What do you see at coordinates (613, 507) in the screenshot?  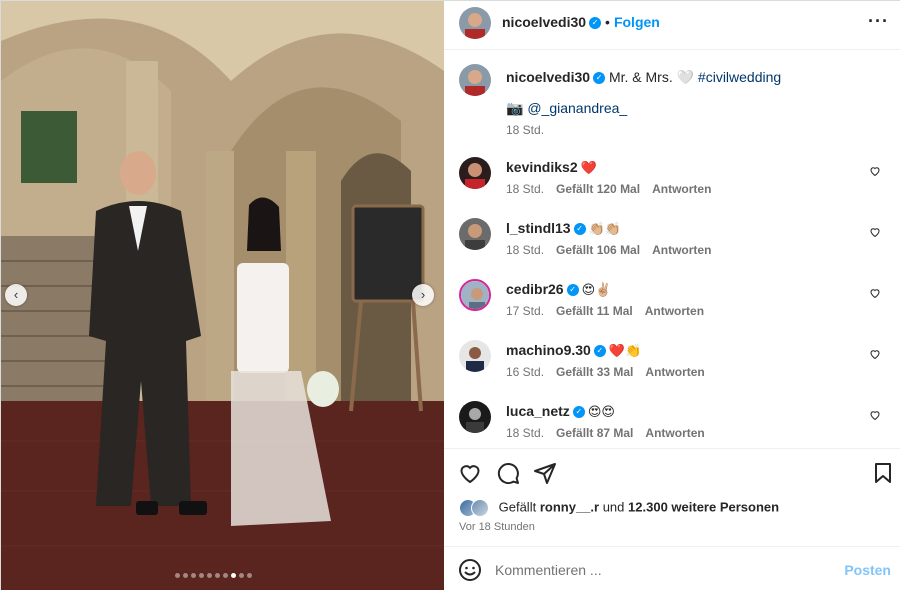 I see `likes-connector: und` at bounding box center [613, 507].